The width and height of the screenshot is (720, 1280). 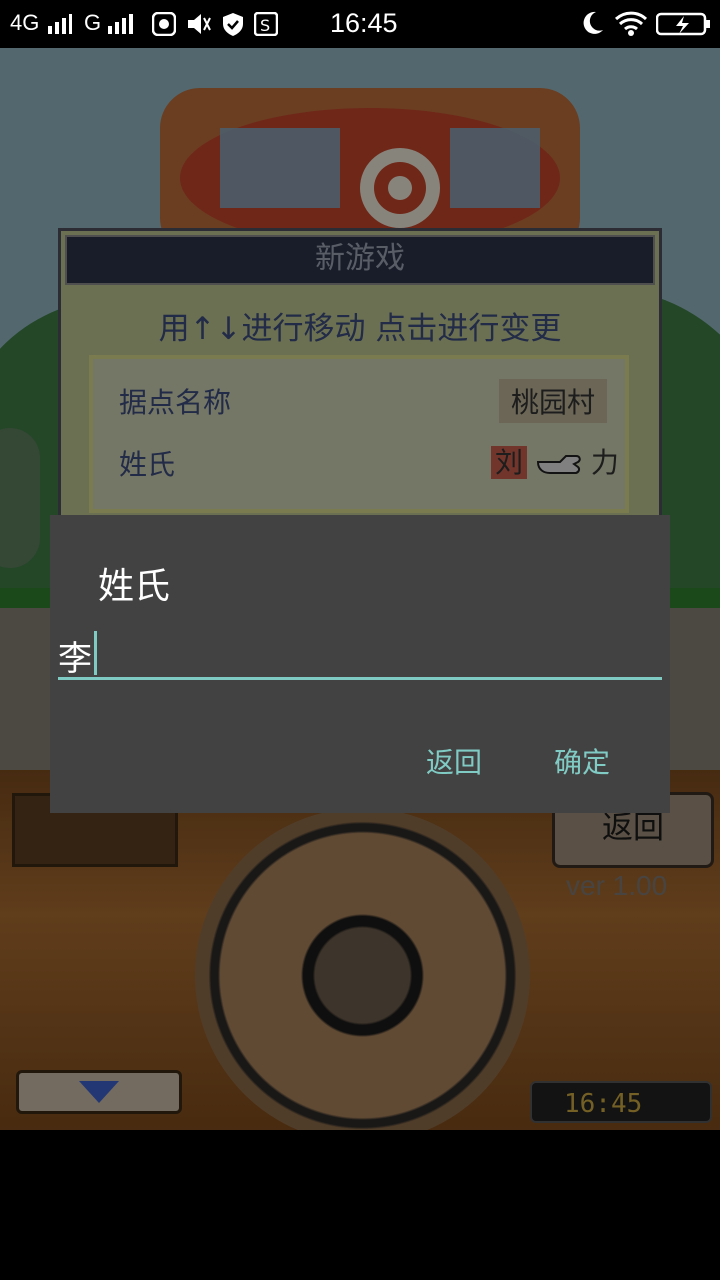 What do you see at coordinates (134, 586) in the screenshot?
I see `dialog-title: 姓氏` at bounding box center [134, 586].